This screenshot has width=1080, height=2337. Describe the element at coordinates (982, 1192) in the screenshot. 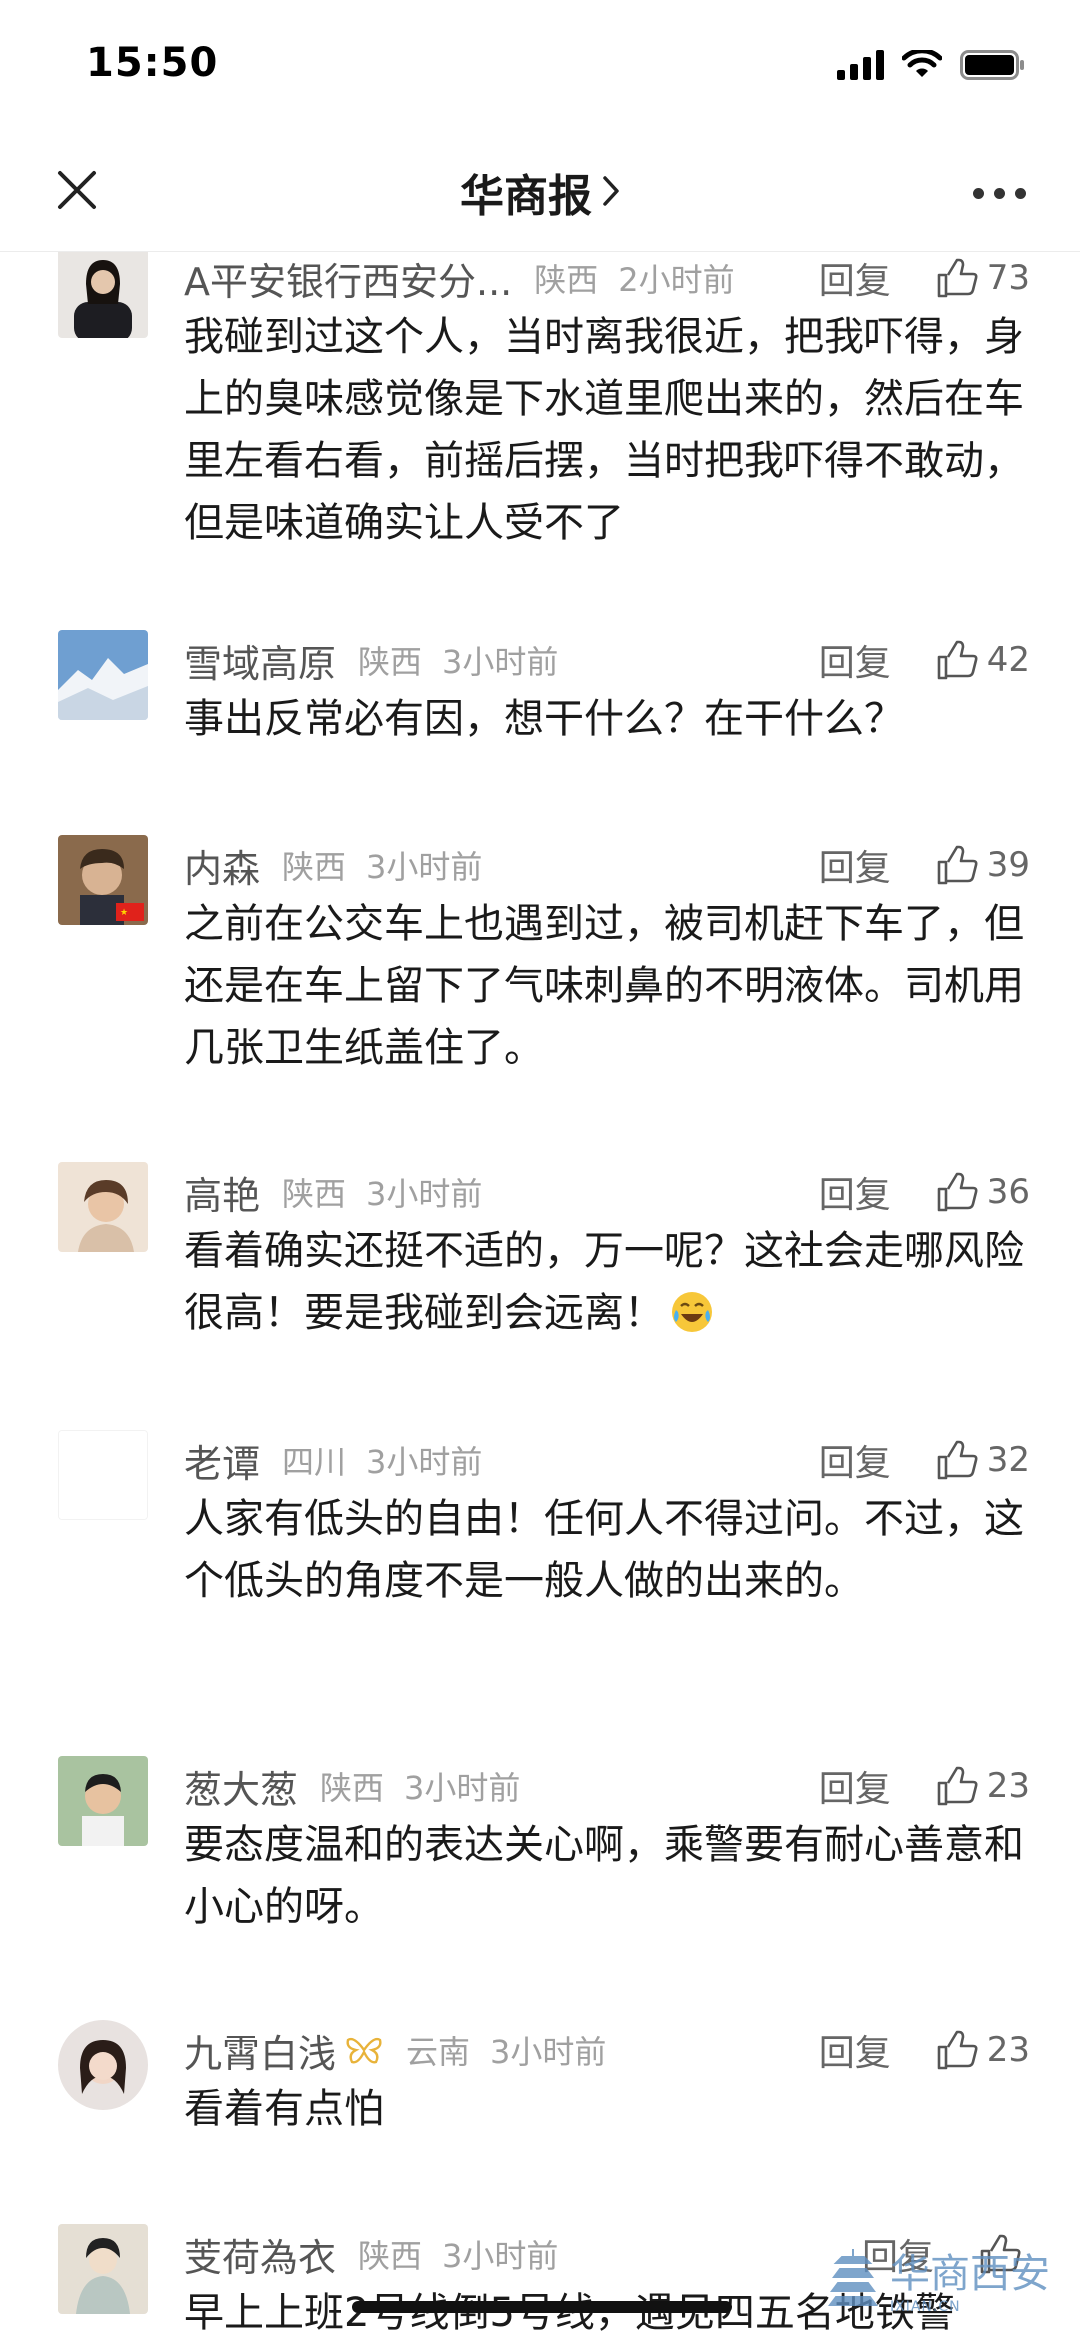

I see `like-button: 36` at that location.